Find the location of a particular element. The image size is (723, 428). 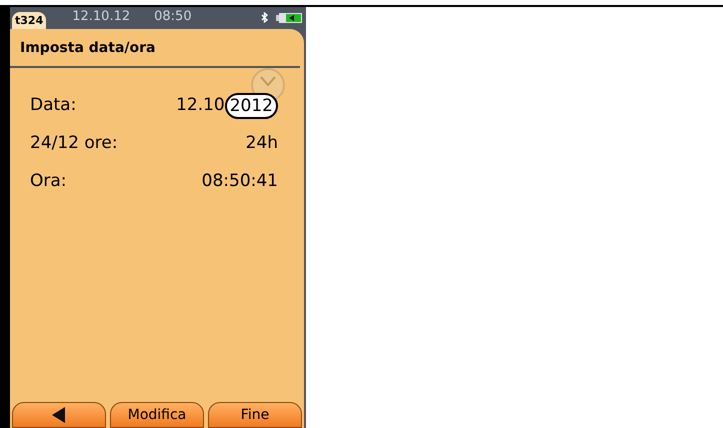

bluetooth-icon is located at coordinates (264, 17).